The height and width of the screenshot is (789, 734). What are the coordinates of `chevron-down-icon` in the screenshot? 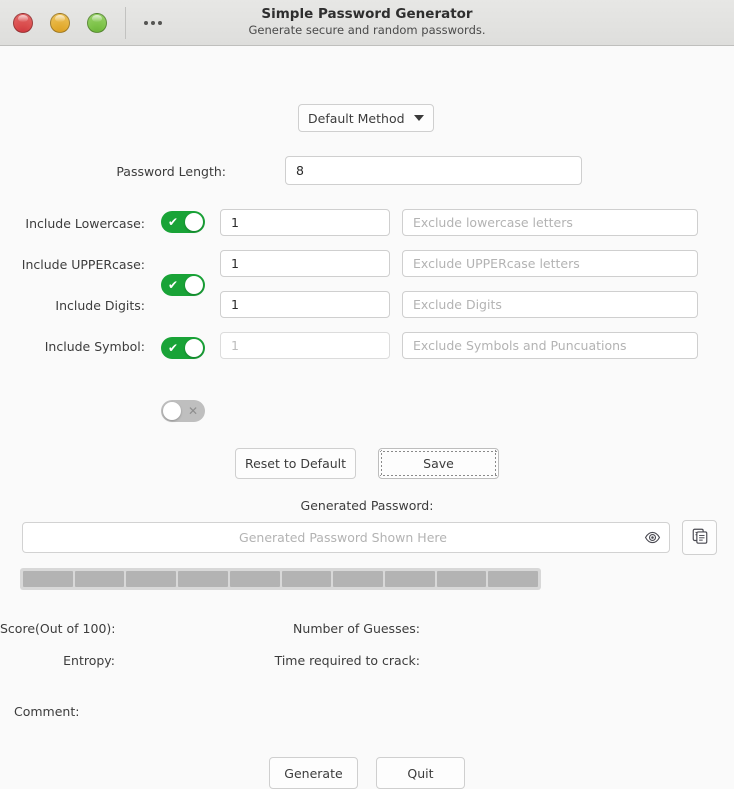 It's located at (419, 118).